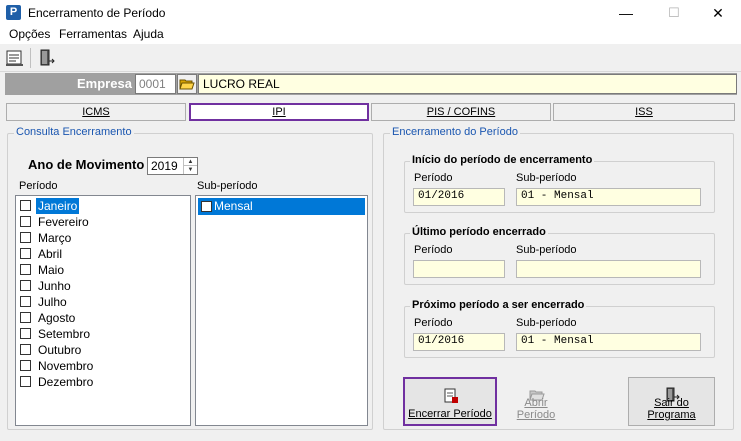  What do you see at coordinates (47, 58) in the screenshot?
I see `exit-door-icon` at bounding box center [47, 58].